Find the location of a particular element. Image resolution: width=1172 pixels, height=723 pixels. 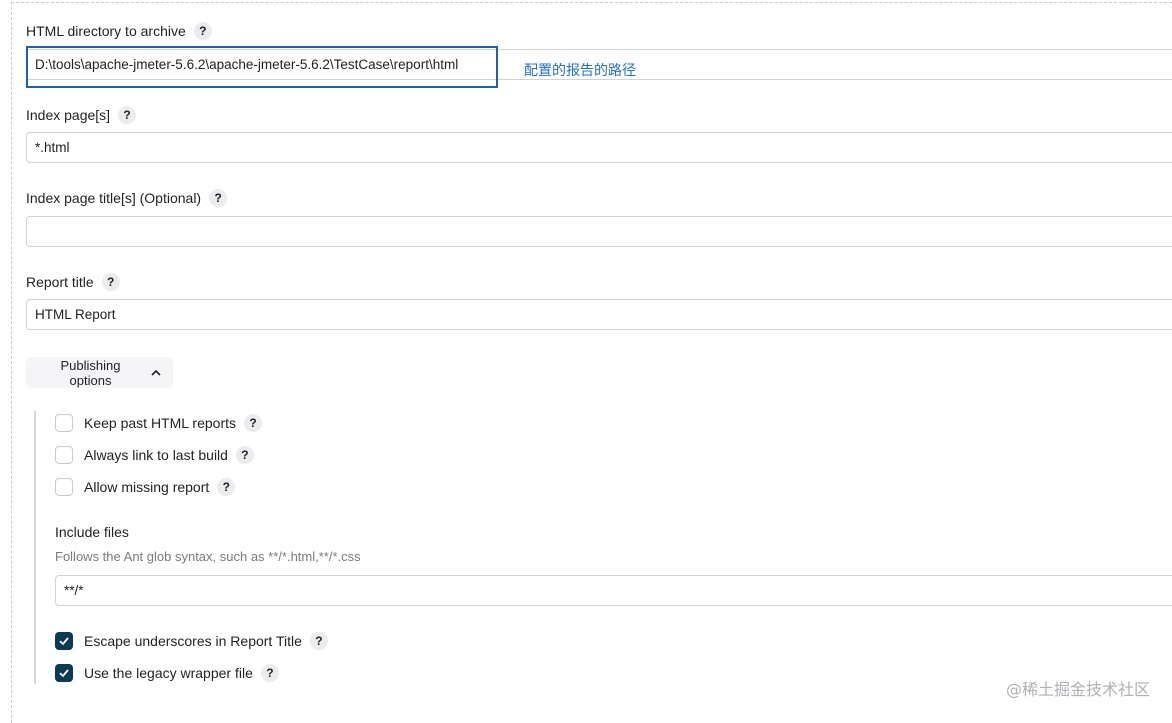

index-titles-label: Index page title[s] (Optional) ? is located at coordinates (127, 198).